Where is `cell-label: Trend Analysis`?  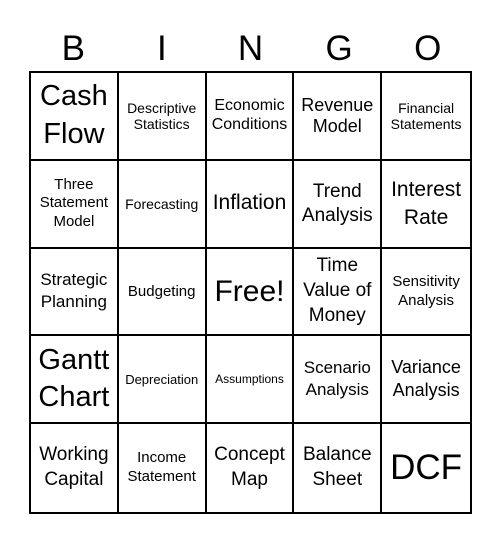
cell-label: Trend Analysis is located at coordinates (337, 203).